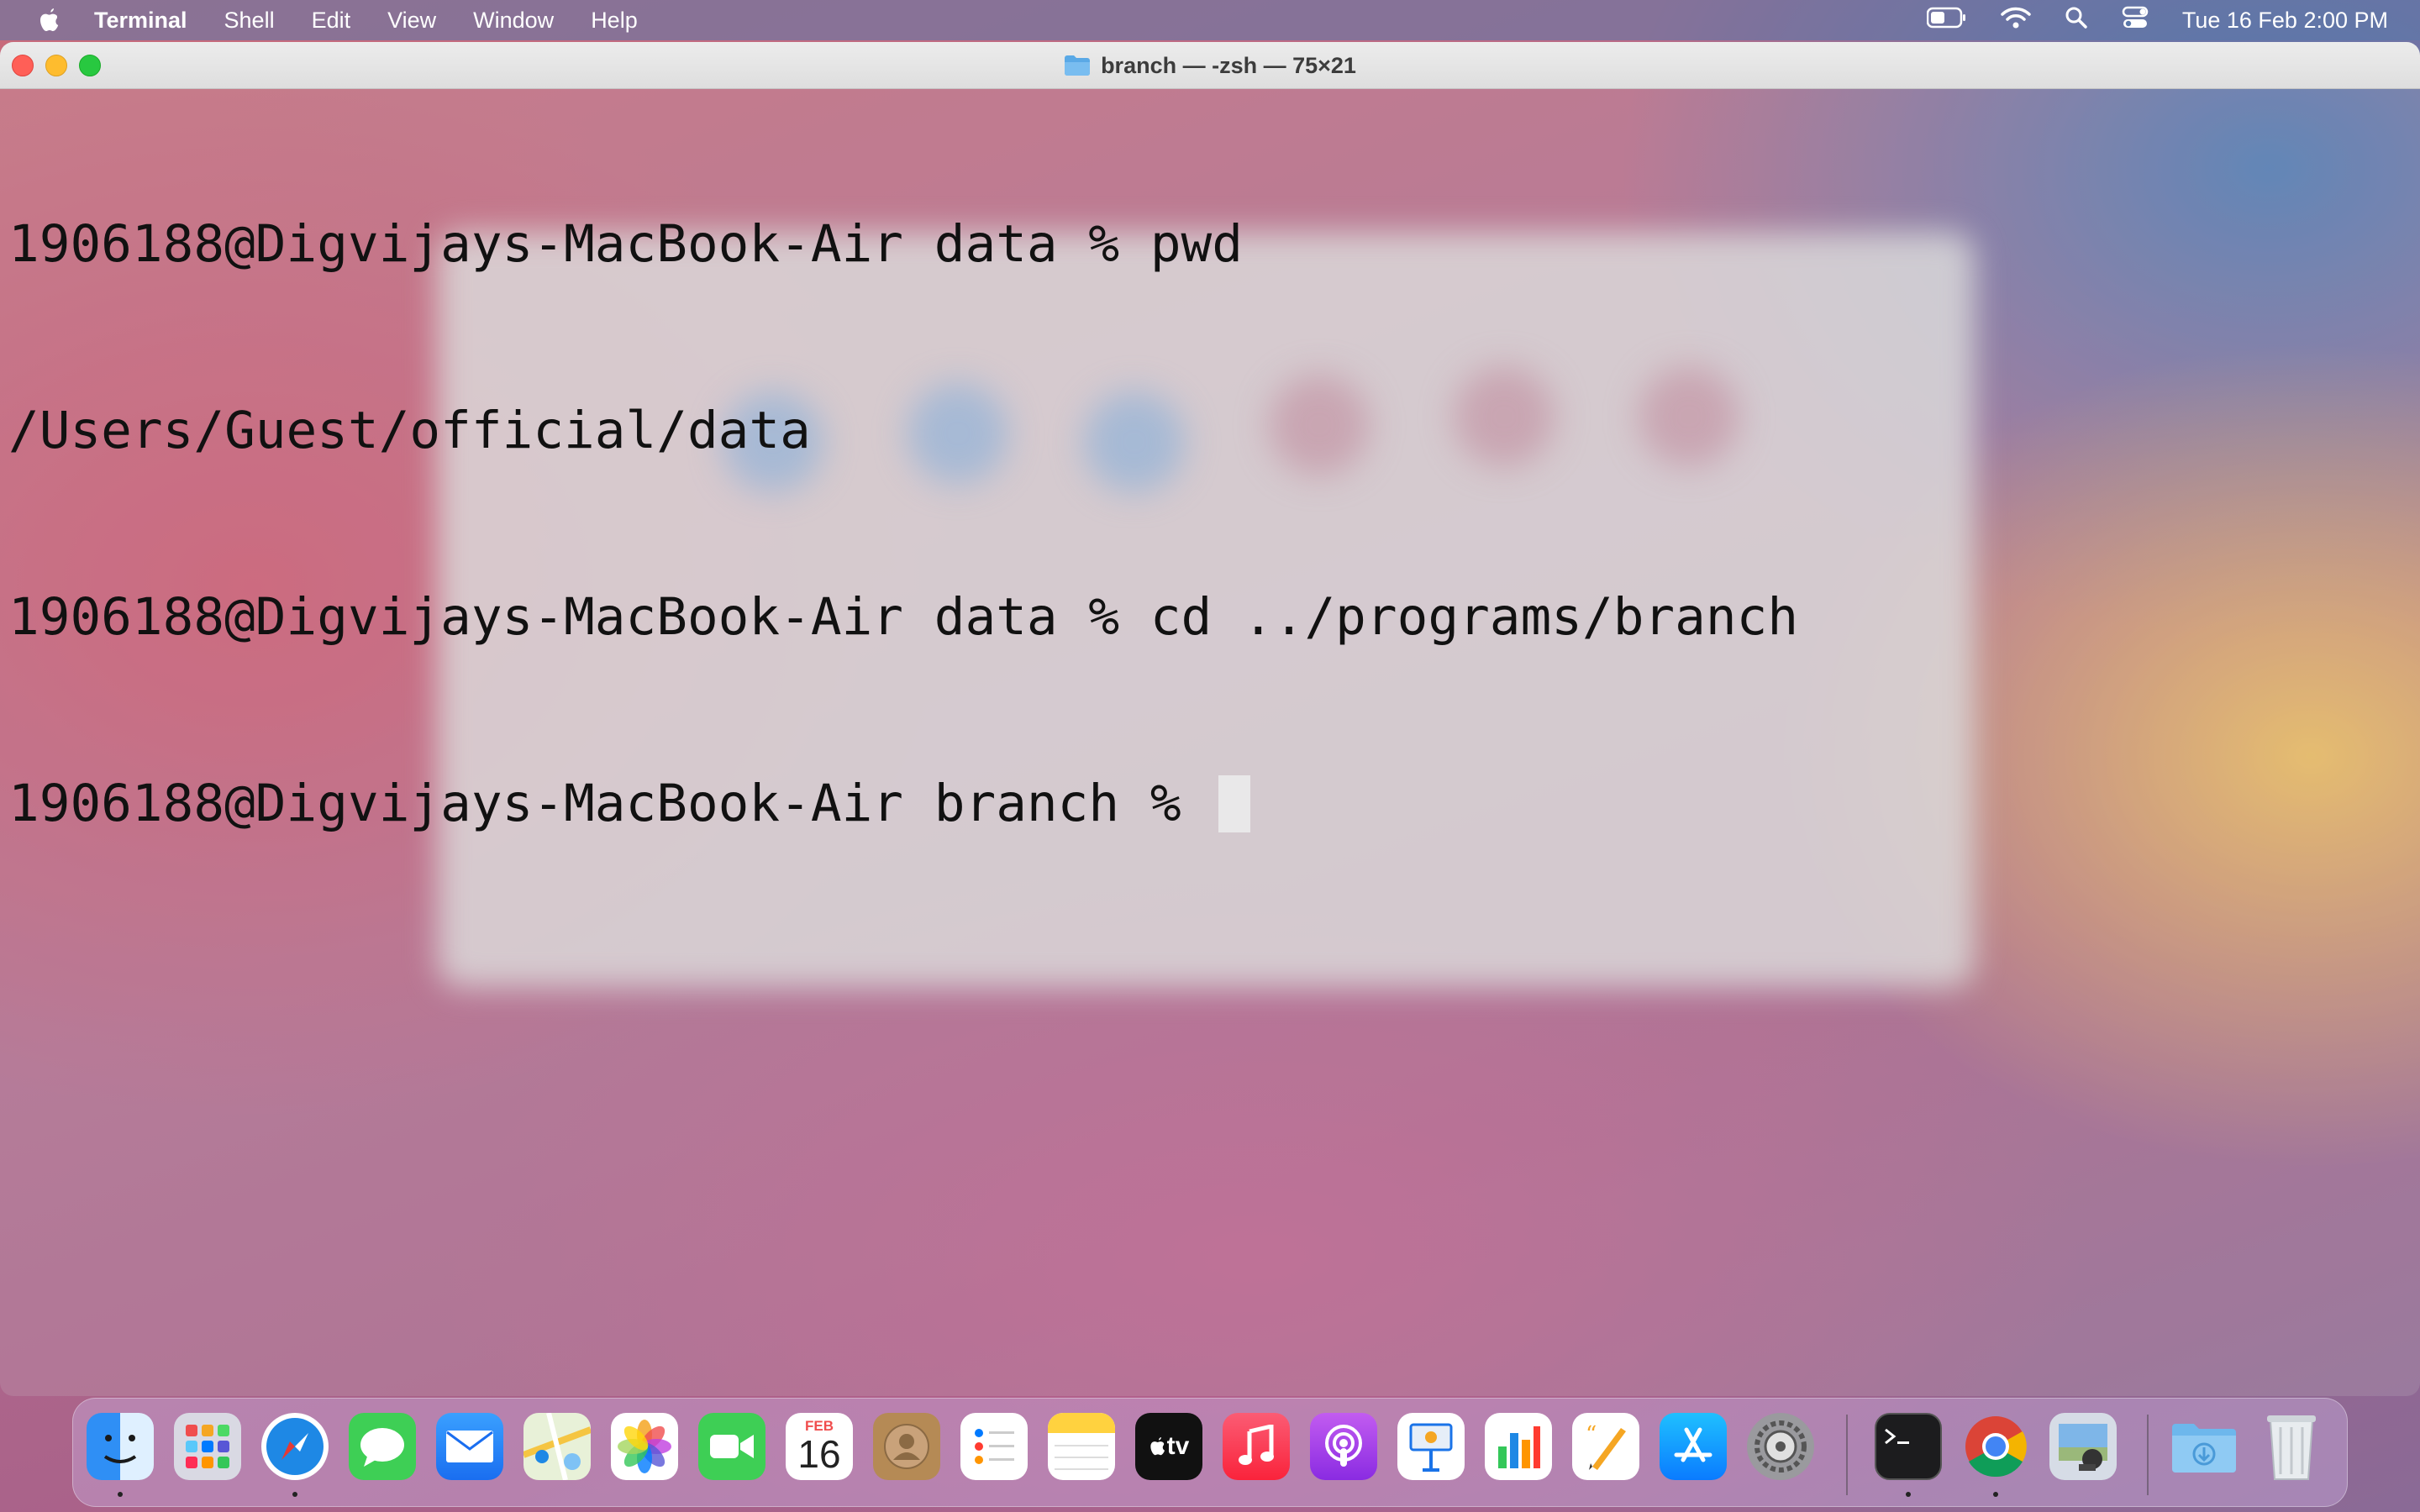 This screenshot has width=2420, height=1512. Describe the element at coordinates (409, 430) in the screenshot. I see `terminal-line: /Users/Guest/official/data` at that location.